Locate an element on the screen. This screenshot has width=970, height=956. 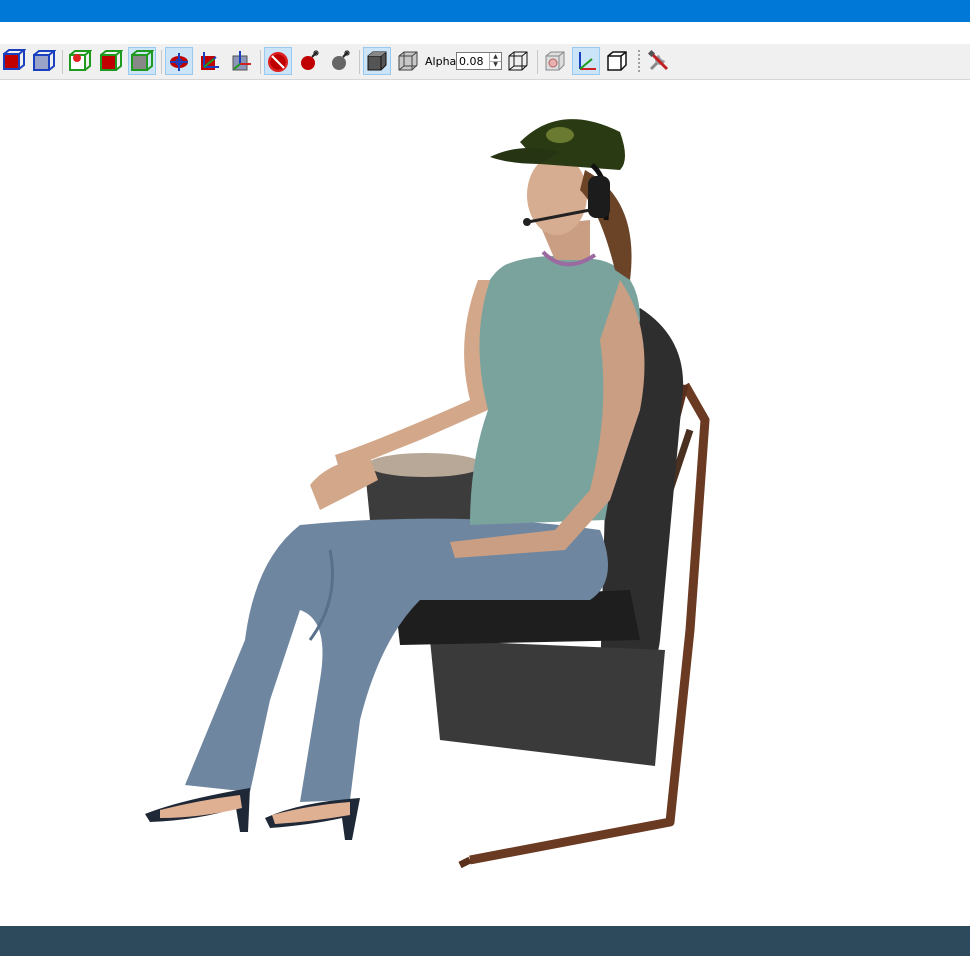
bomb-icon is located at coordinates (309, 61).